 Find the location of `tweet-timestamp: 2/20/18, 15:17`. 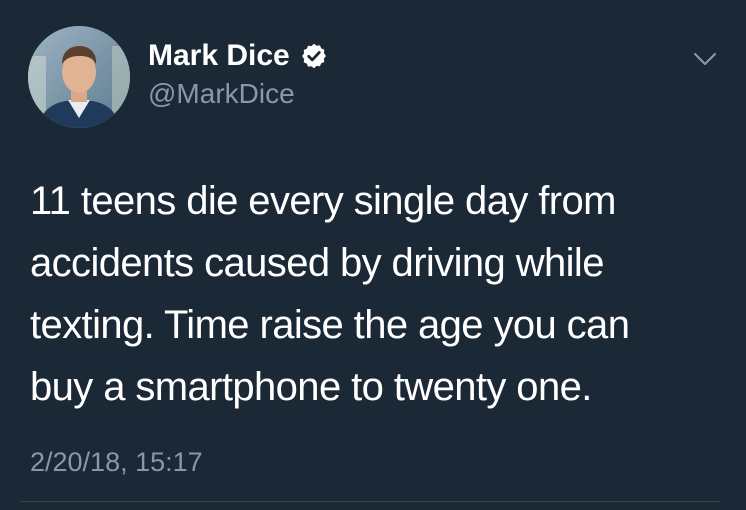

tweet-timestamp: 2/20/18, 15:17 is located at coordinates (116, 462).